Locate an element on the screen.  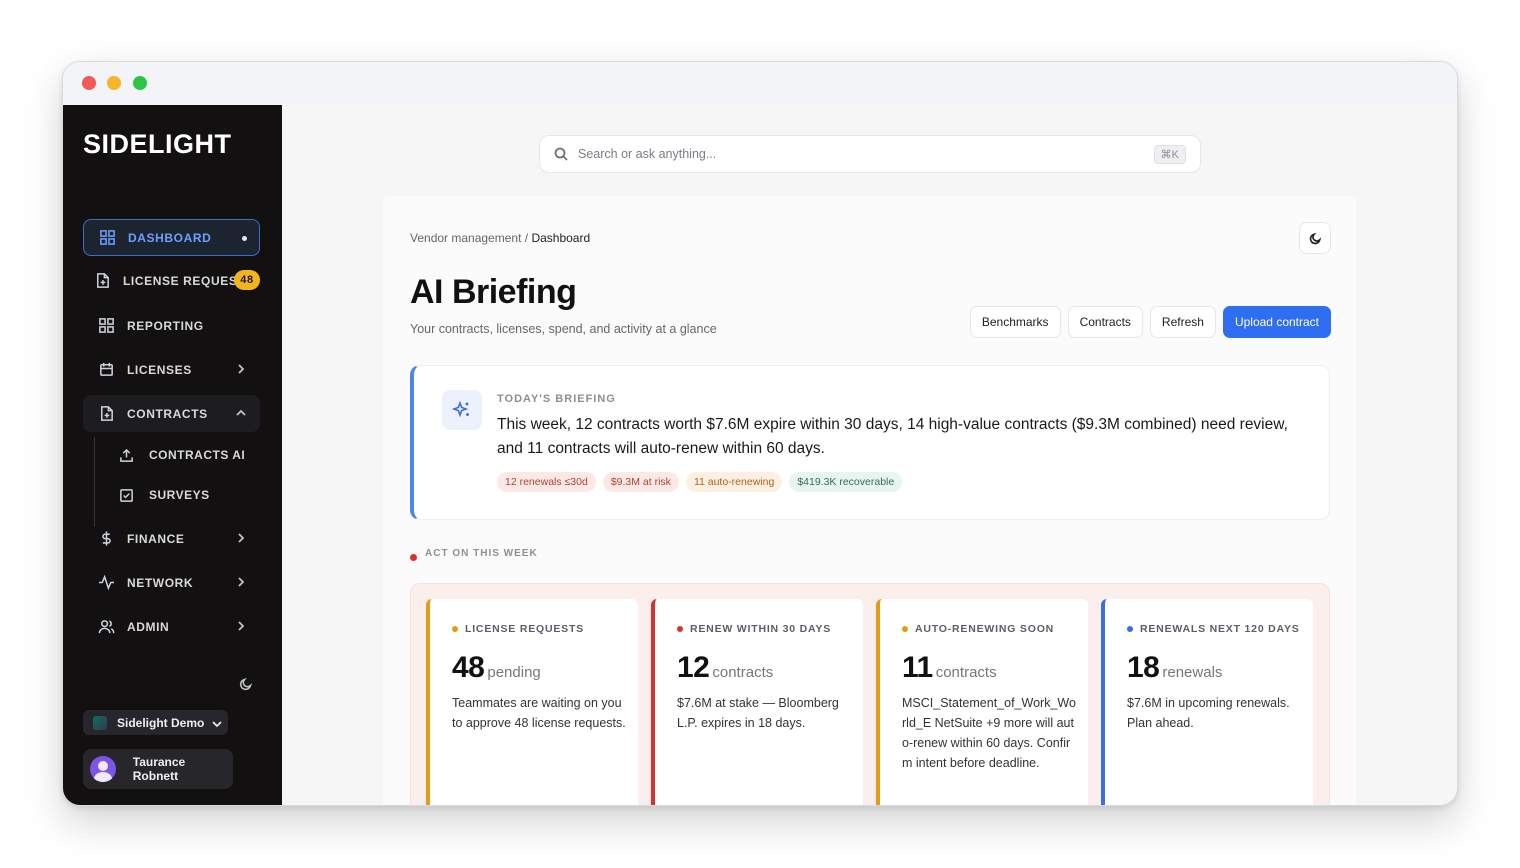
sidebar-item-label: FINANCE is located at coordinates (156, 538).